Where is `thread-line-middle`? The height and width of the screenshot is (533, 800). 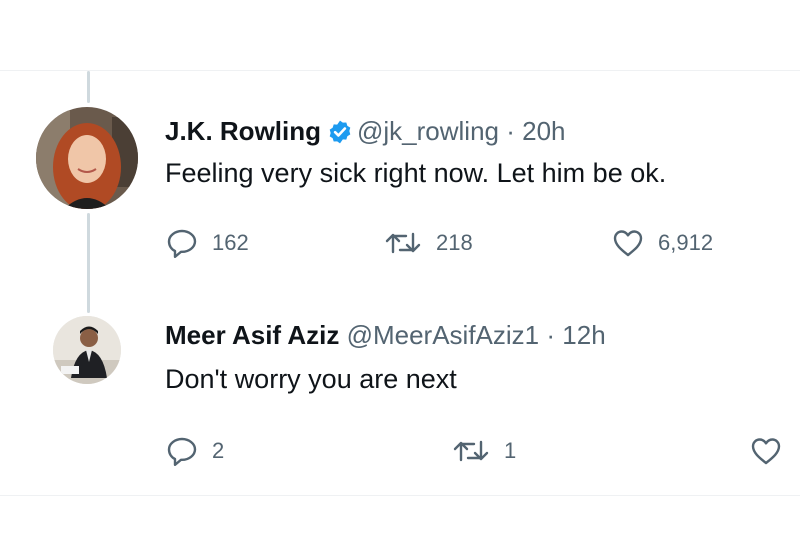 thread-line-middle is located at coordinates (88, 263).